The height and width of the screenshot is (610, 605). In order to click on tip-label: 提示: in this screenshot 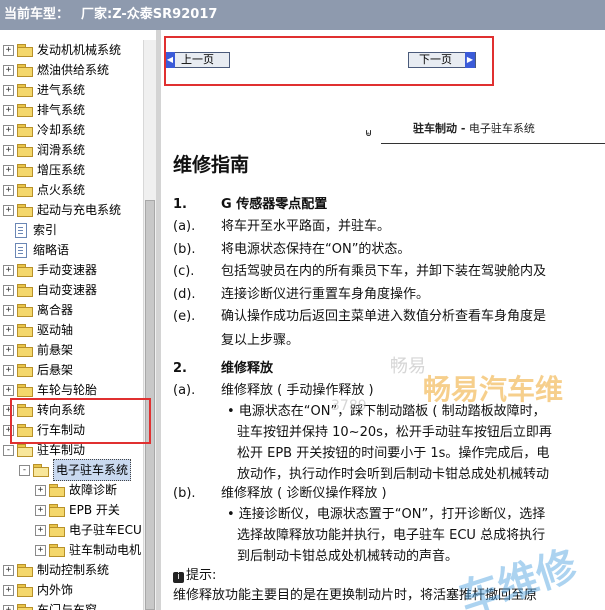, I will do `click(201, 575)`.